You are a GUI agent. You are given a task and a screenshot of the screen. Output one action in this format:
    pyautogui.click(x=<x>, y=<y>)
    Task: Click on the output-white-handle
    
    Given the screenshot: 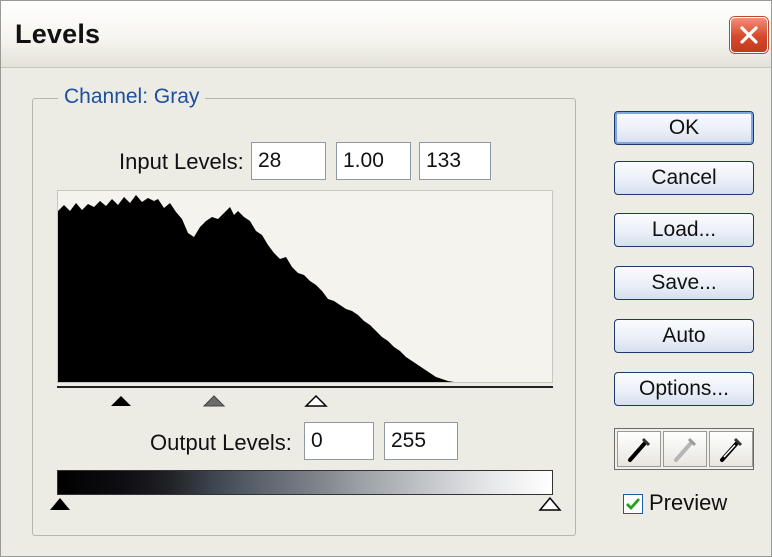 What is the action you would take?
    pyautogui.click(x=550, y=503)
    